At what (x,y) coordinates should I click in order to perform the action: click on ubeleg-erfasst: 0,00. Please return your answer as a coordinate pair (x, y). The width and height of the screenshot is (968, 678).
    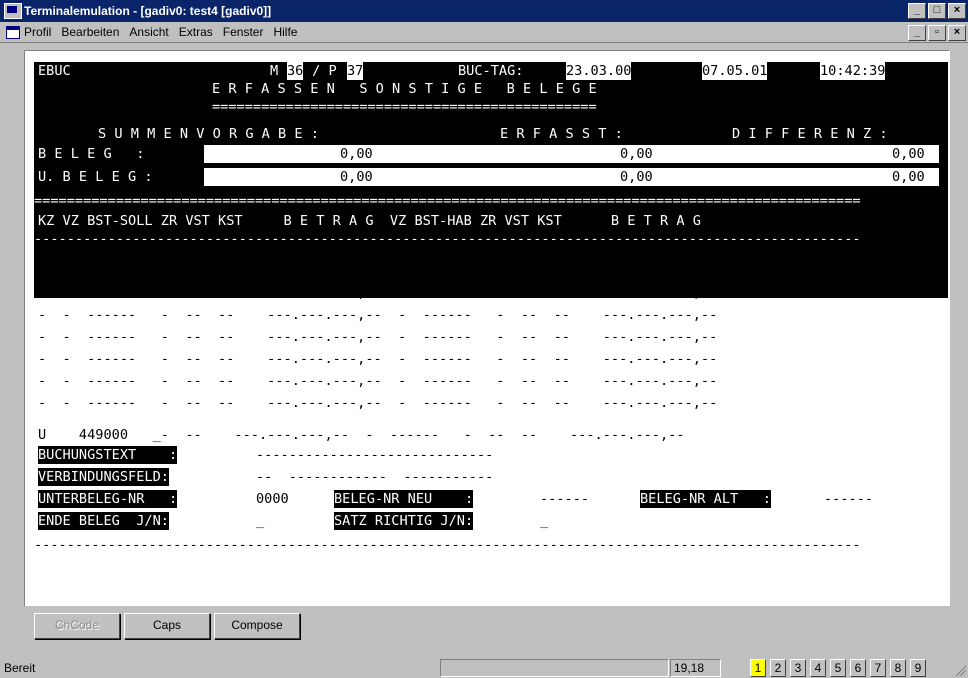
    Looking at the image, I should click on (636, 177).